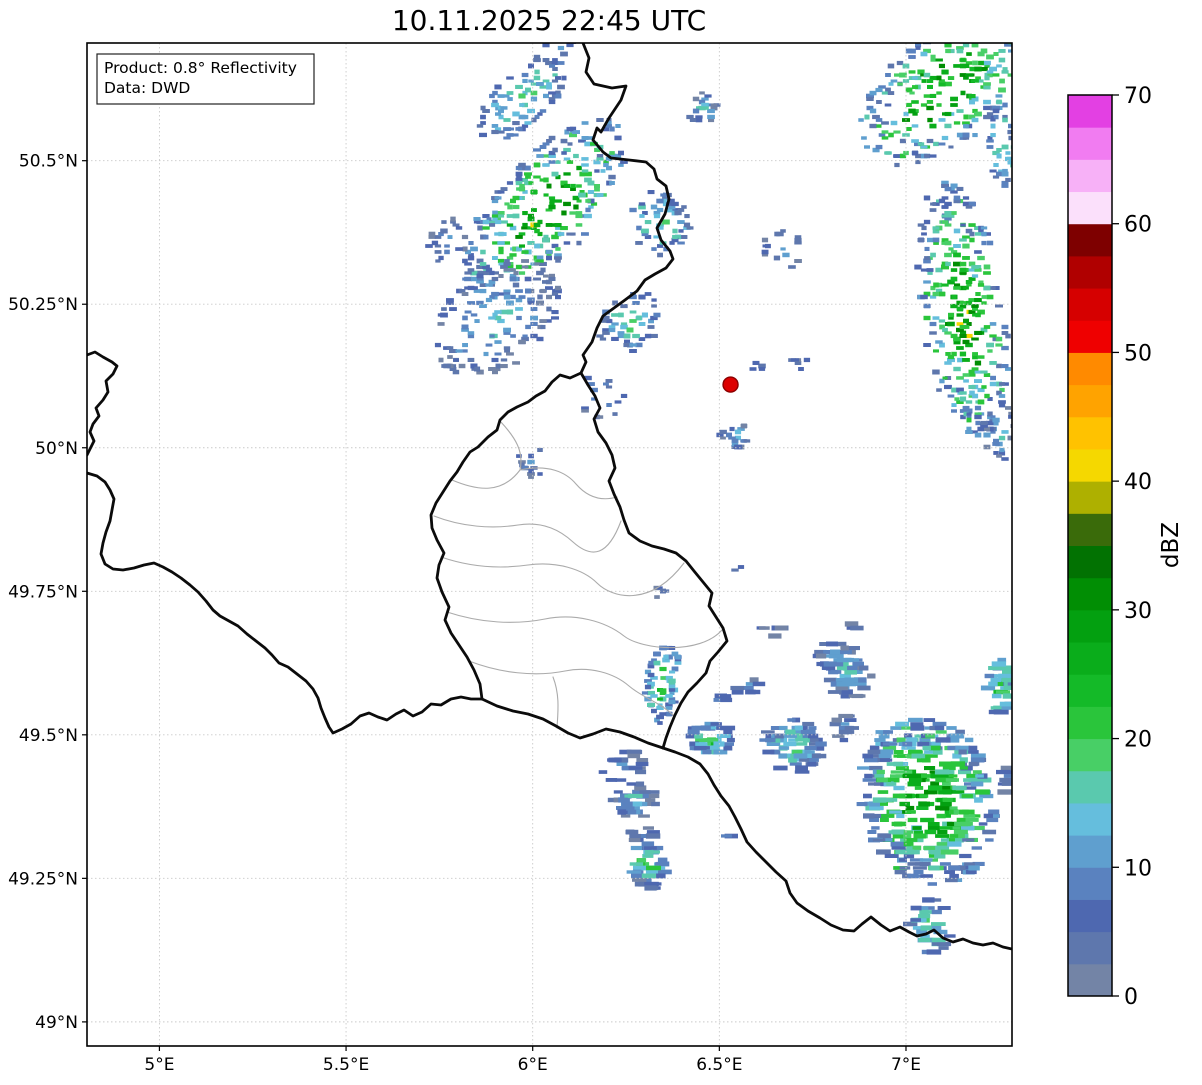  I want to click on colorbar-tick-label: 30, so click(1138, 611).